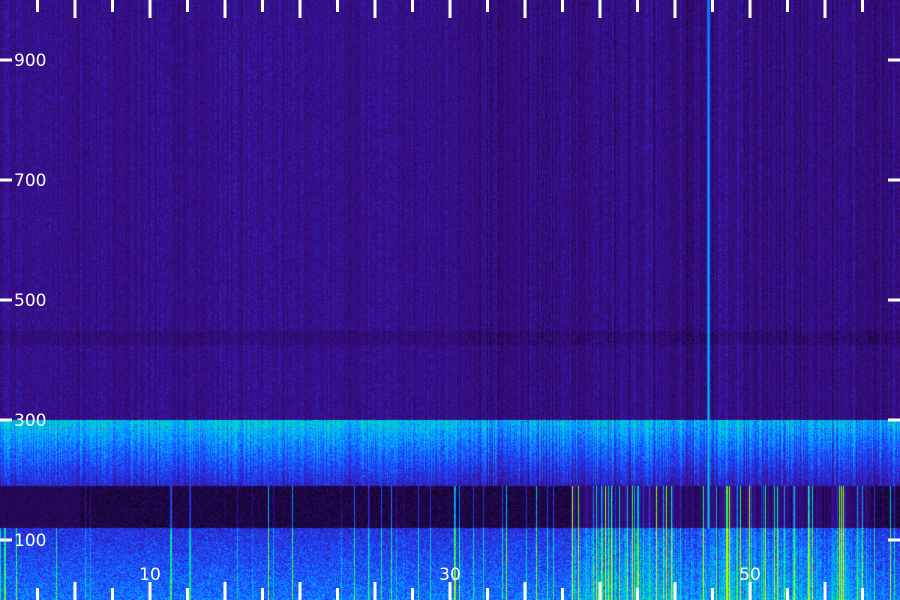 The image size is (900, 600). What do you see at coordinates (150, 575) in the screenshot?
I see `x-tick-label: 10` at bounding box center [150, 575].